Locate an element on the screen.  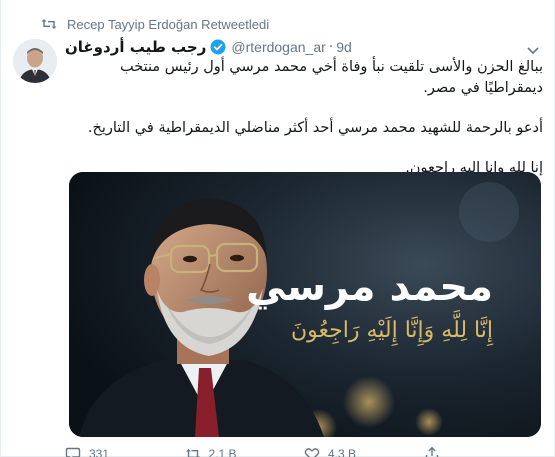
reply-icon is located at coordinates (73, 451).